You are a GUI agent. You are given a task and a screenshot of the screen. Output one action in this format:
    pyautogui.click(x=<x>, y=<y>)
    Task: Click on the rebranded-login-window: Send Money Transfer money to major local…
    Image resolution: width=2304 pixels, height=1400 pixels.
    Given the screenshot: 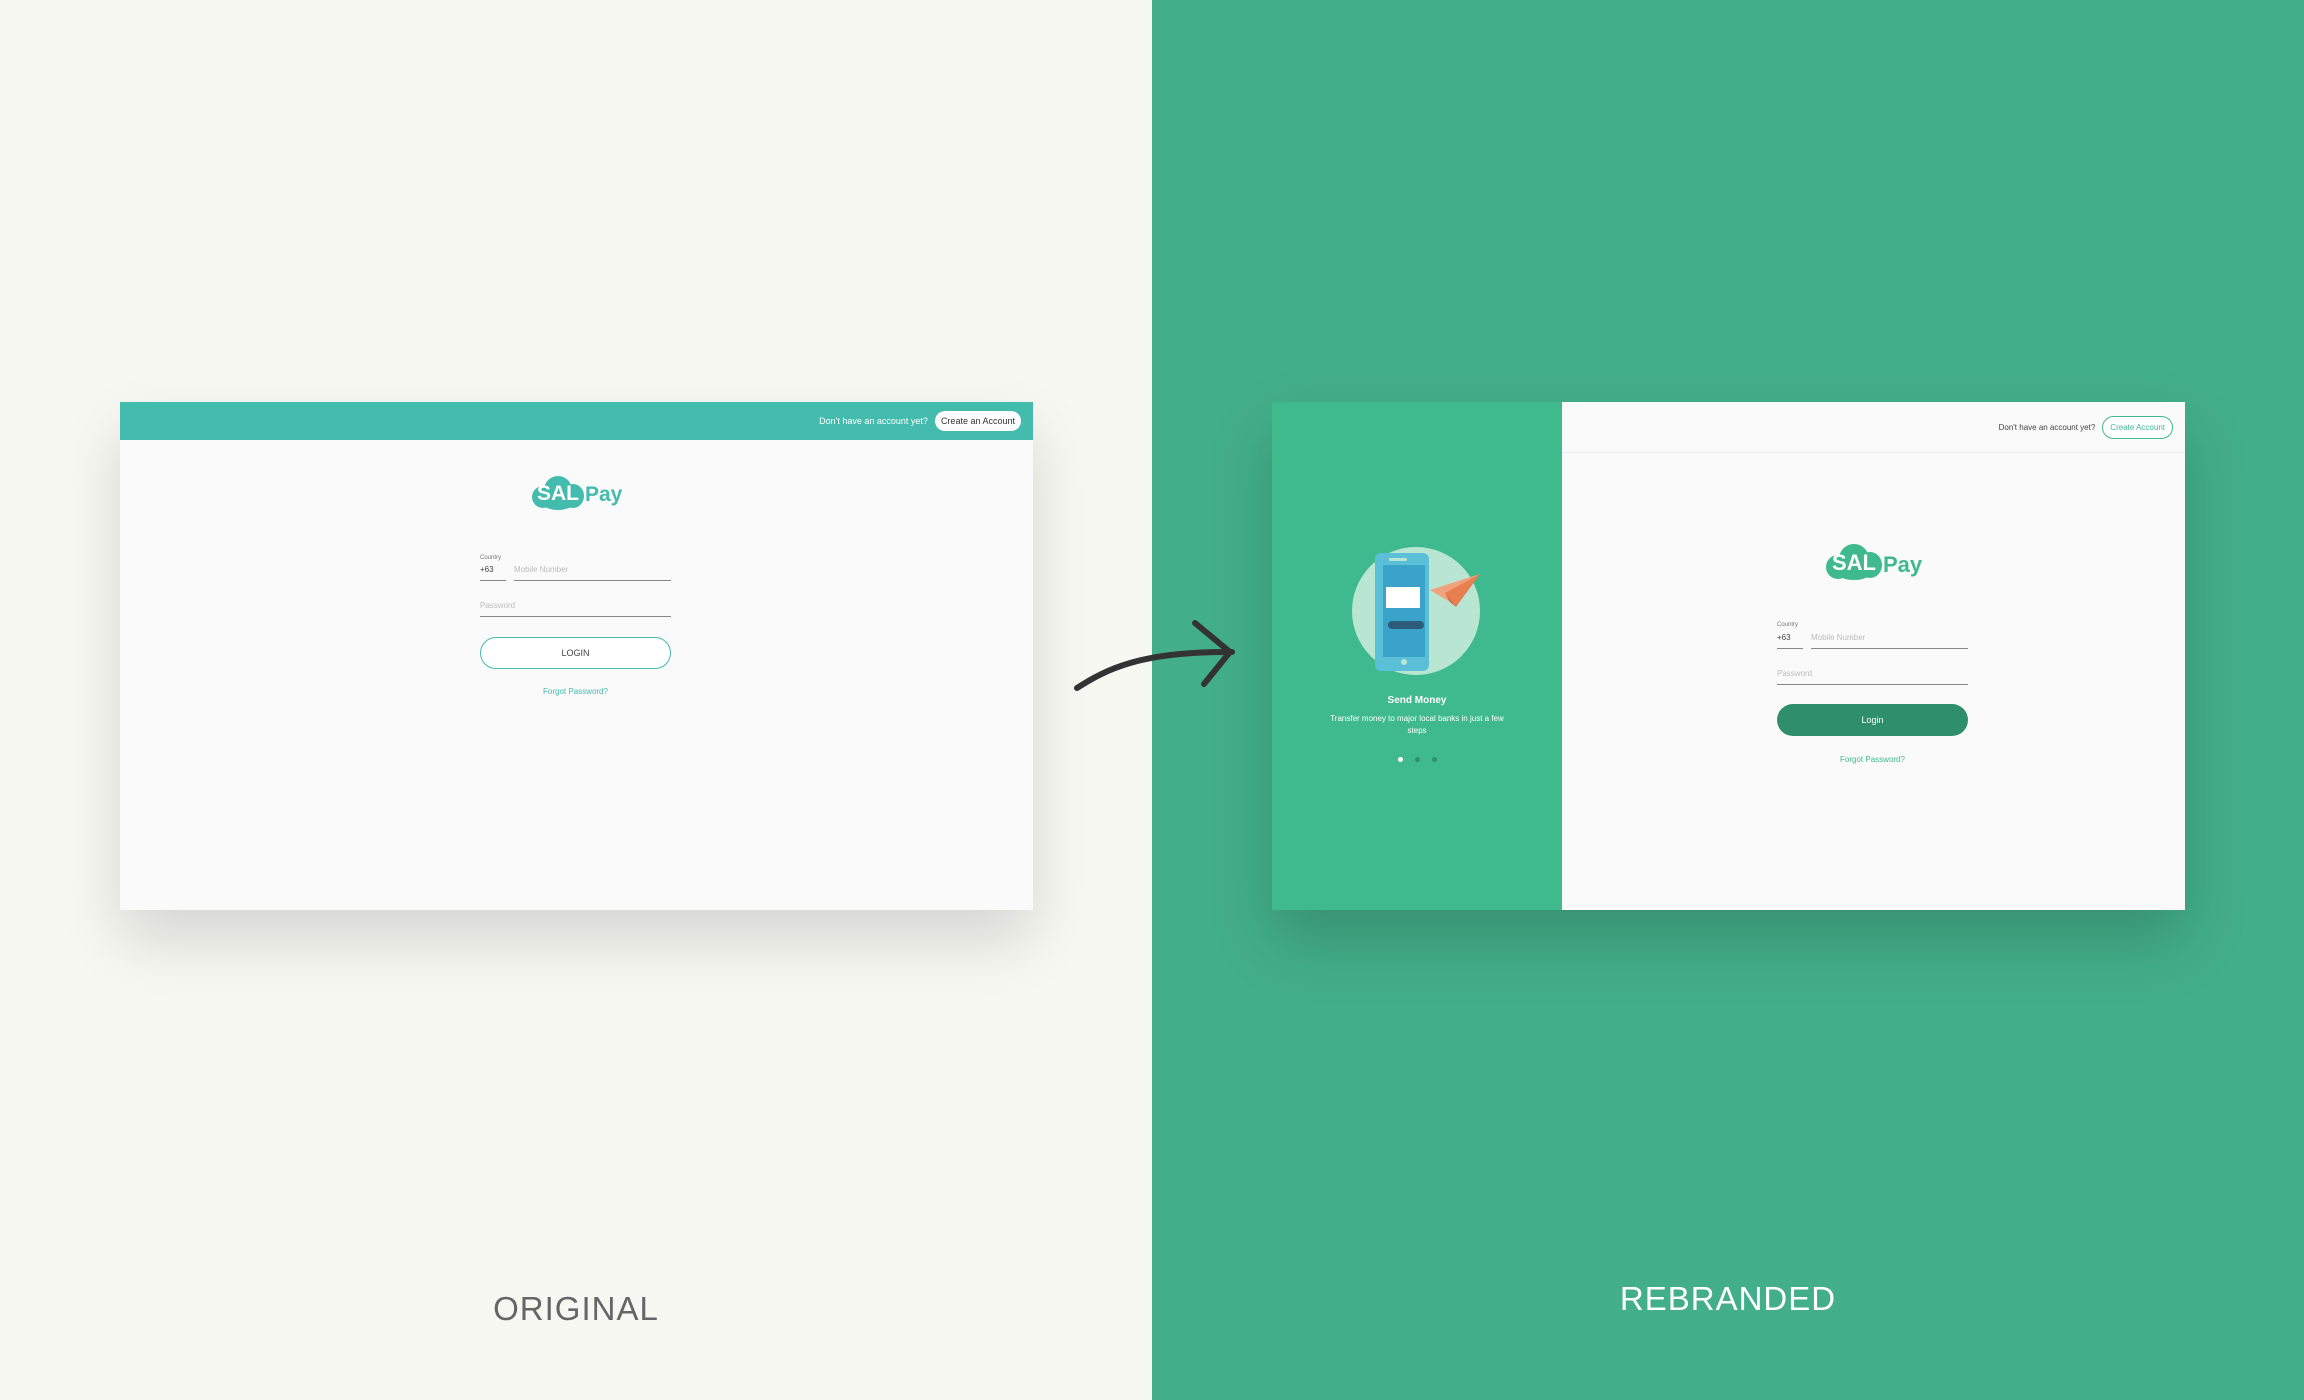 What is the action you would take?
    pyautogui.click(x=1728, y=656)
    